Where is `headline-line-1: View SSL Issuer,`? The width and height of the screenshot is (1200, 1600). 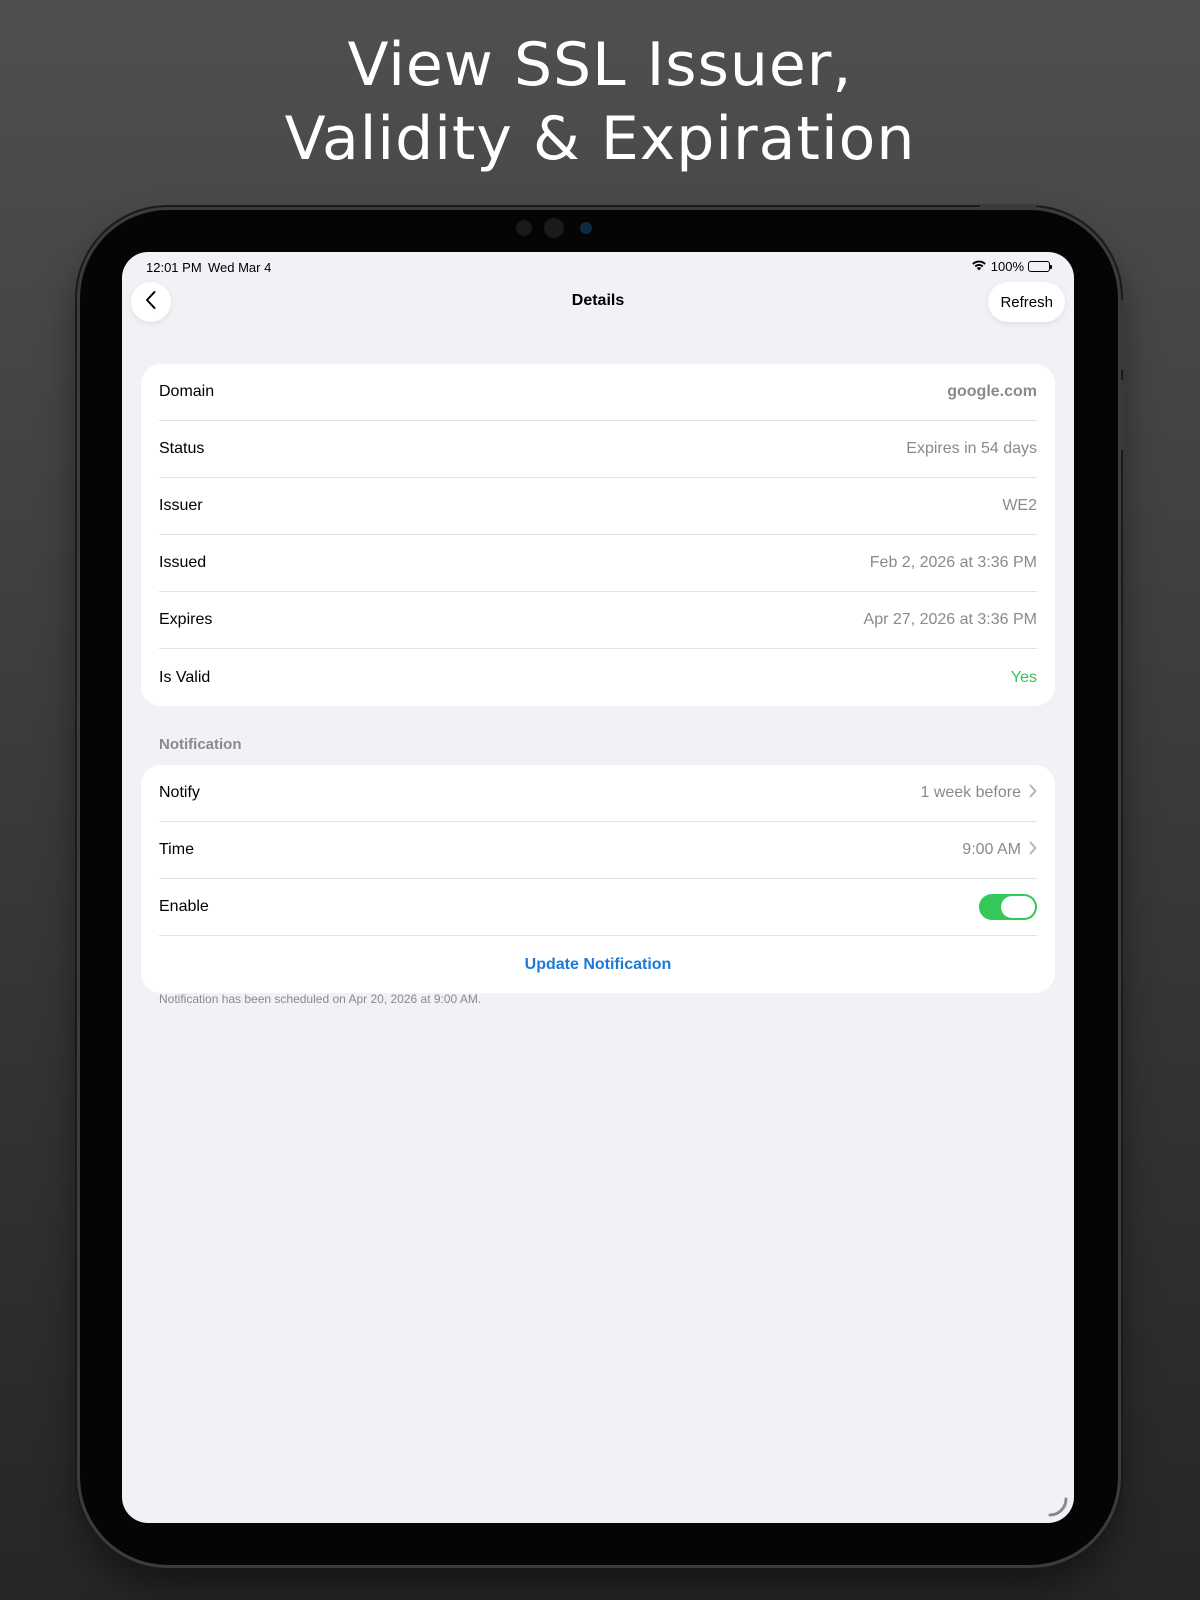
headline-line-1: View SSL Issuer, is located at coordinates (600, 65).